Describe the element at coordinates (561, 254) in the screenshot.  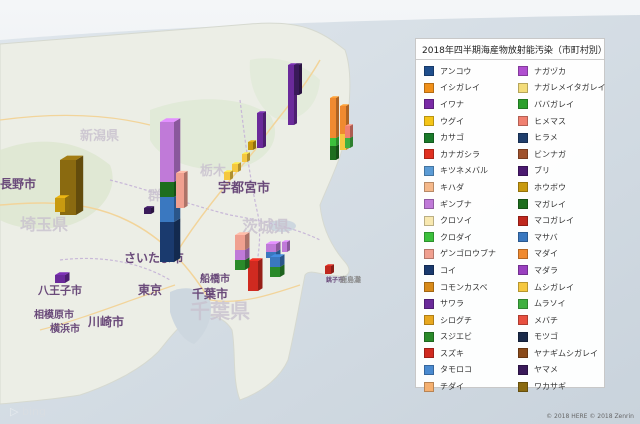
I see `legend-item: マダイ` at that location.